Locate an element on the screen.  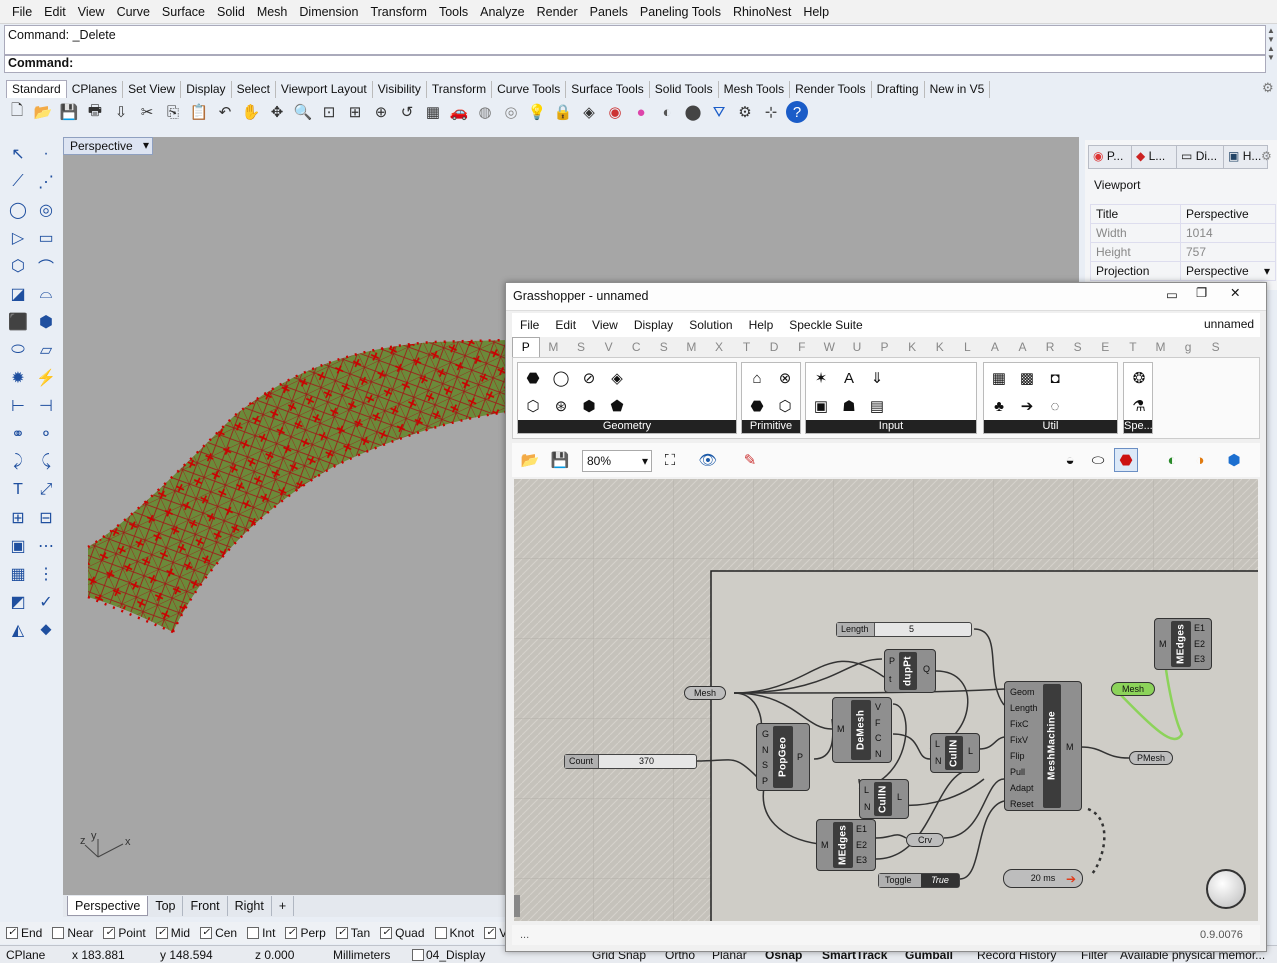
render-preview-icon: ◎ is located at coordinates (511, 112).